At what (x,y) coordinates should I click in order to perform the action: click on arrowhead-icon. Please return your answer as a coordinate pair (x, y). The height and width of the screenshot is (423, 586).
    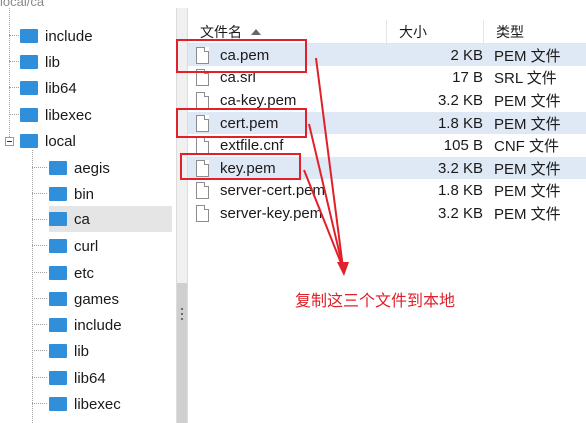
    Looking at the image, I should click on (343, 269).